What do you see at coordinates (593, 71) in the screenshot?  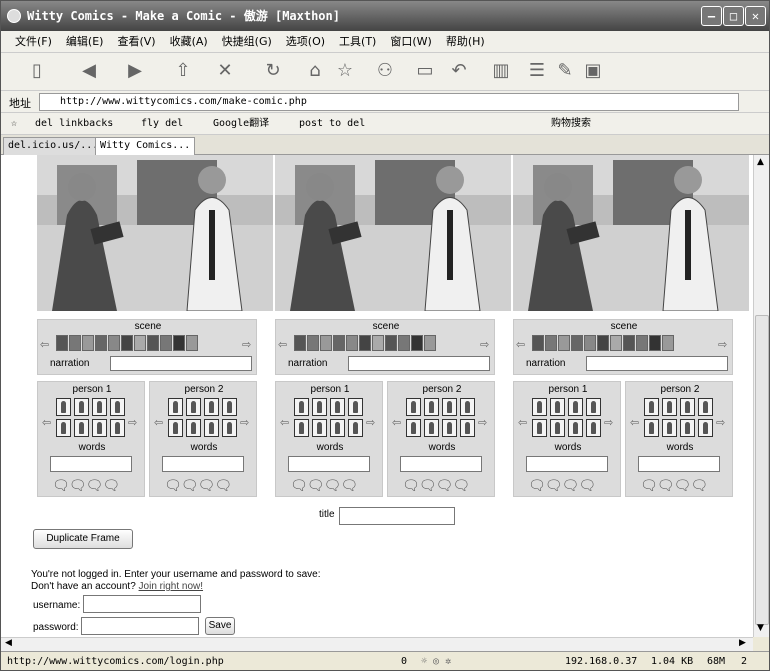 I see `image-icon: ▣` at bounding box center [593, 71].